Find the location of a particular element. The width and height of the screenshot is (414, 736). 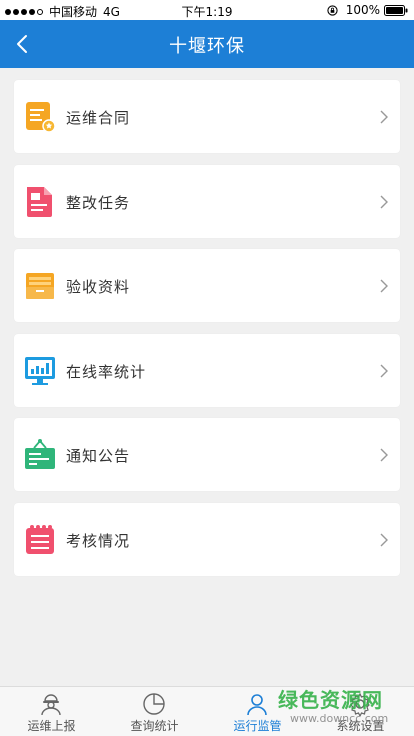

monitor-chart-icon is located at coordinates (40, 370).